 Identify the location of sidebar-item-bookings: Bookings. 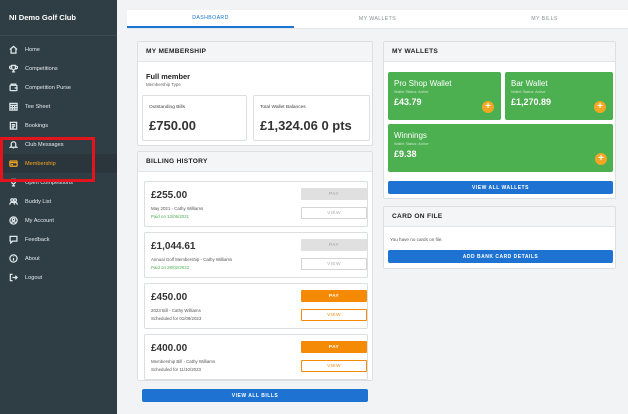
(58, 125).